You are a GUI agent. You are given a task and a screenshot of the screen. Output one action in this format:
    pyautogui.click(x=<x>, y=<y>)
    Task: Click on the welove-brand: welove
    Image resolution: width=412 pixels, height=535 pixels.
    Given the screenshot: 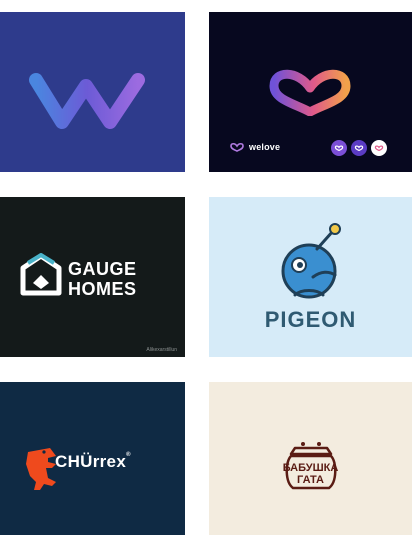 What is the action you would take?
    pyautogui.click(x=254, y=147)
    